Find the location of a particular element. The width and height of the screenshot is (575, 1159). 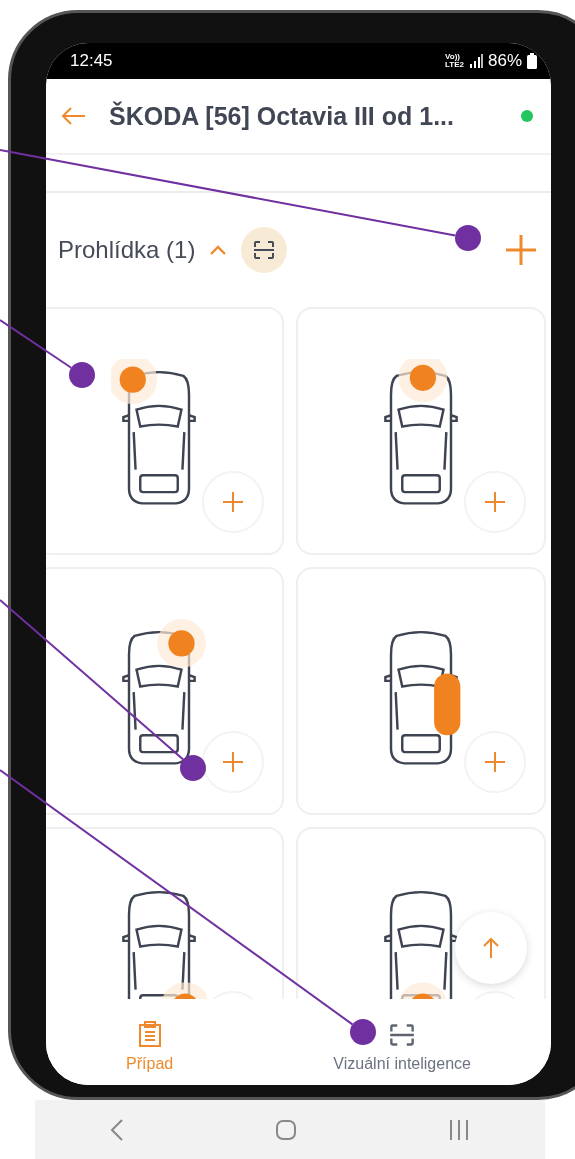

back-arrow-icon is located at coordinates (74, 116).